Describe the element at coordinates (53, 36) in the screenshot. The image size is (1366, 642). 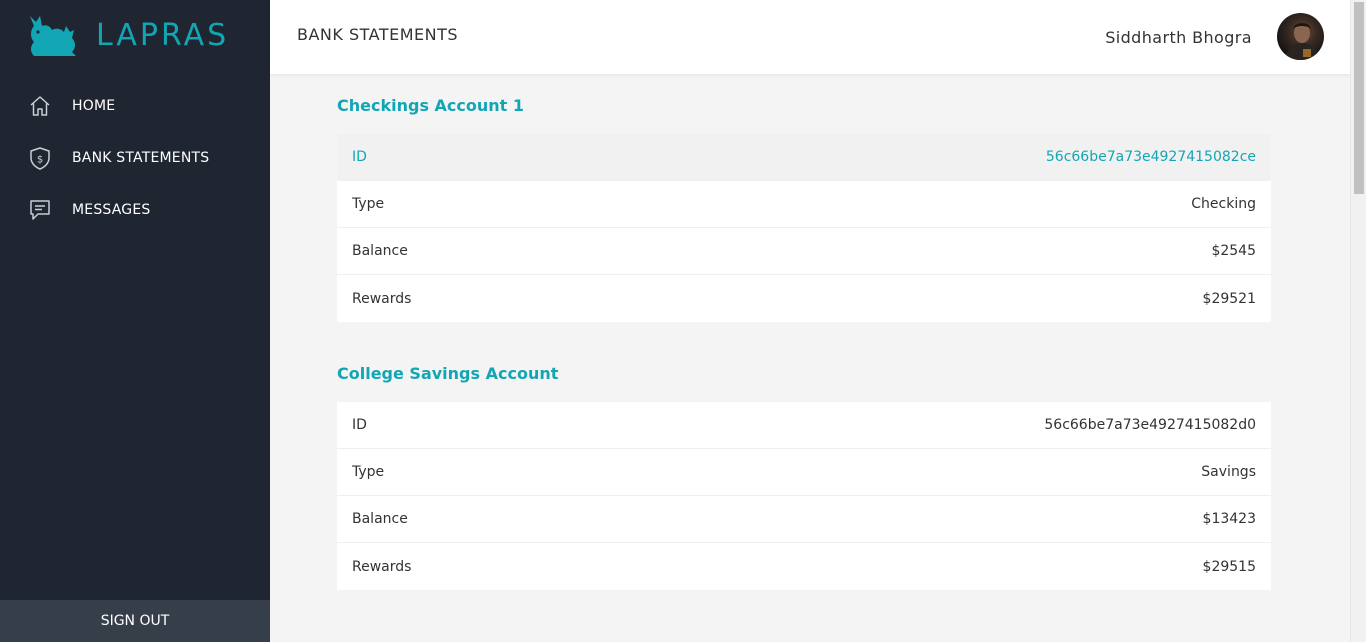
I see `lapras-logo-icon` at that location.